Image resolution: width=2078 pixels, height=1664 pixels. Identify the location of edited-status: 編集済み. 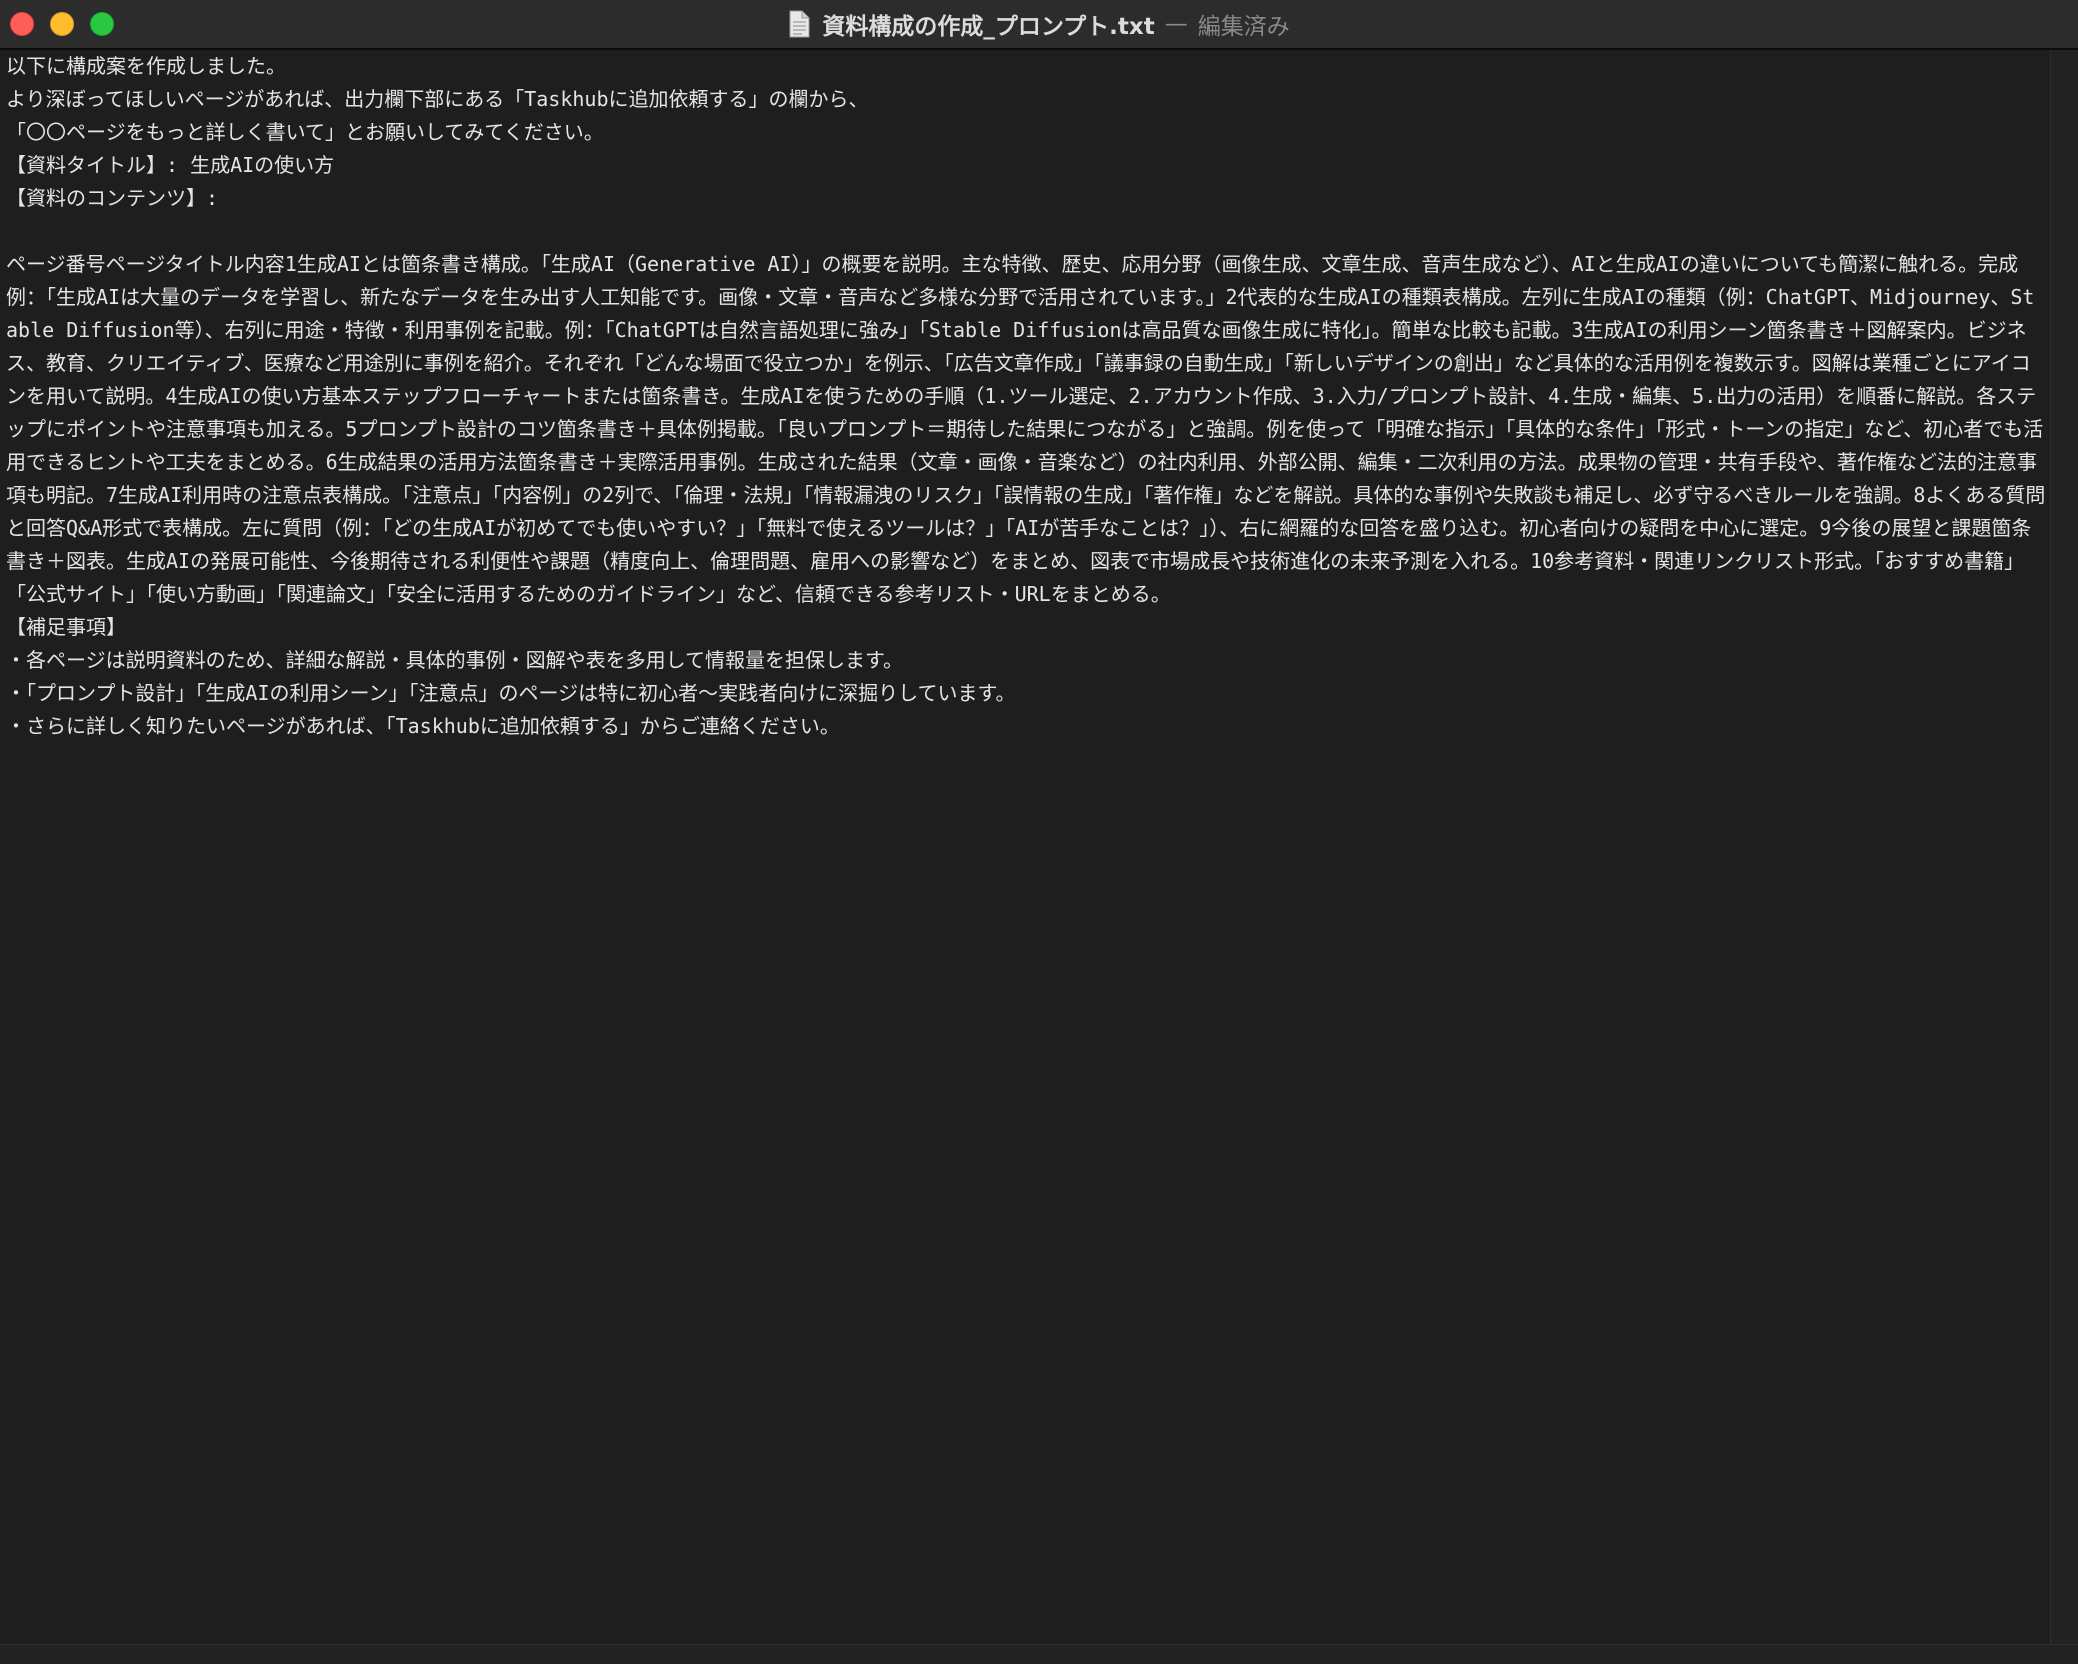
(1243, 27).